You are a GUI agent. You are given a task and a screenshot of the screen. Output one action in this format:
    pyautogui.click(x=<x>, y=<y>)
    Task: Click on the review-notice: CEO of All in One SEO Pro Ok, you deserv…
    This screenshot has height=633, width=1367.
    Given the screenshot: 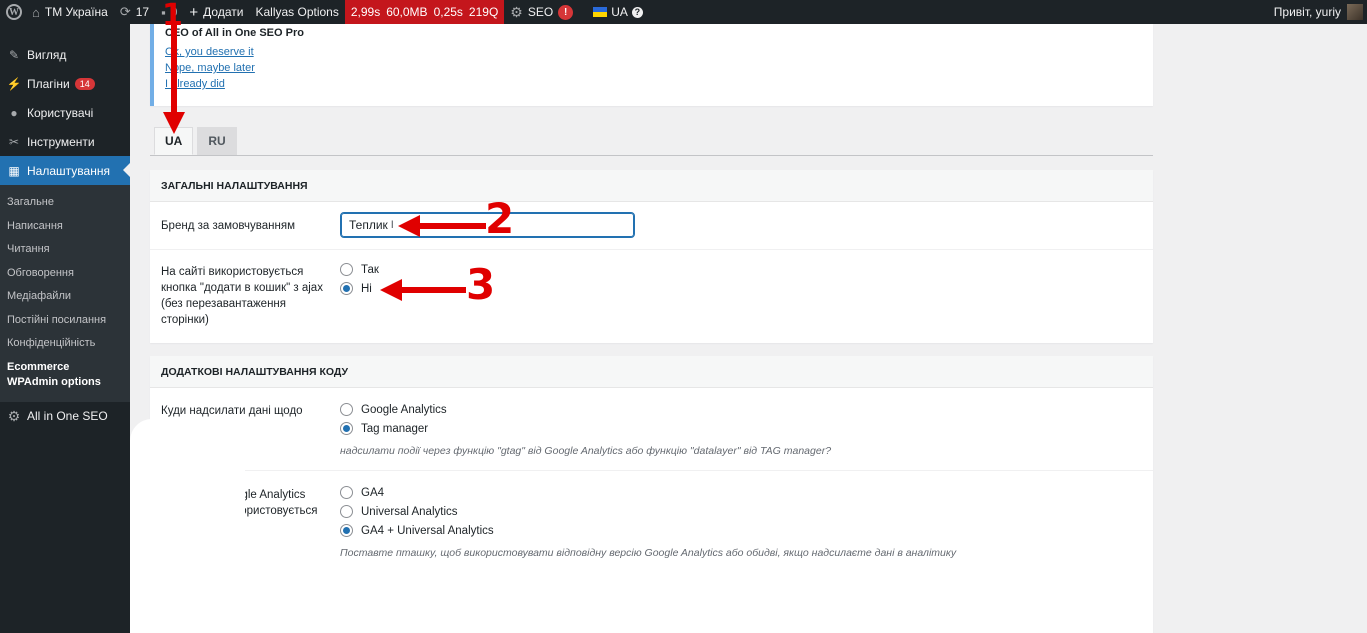 What is the action you would take?
    pyautogui.click(x=651, y=65)
    